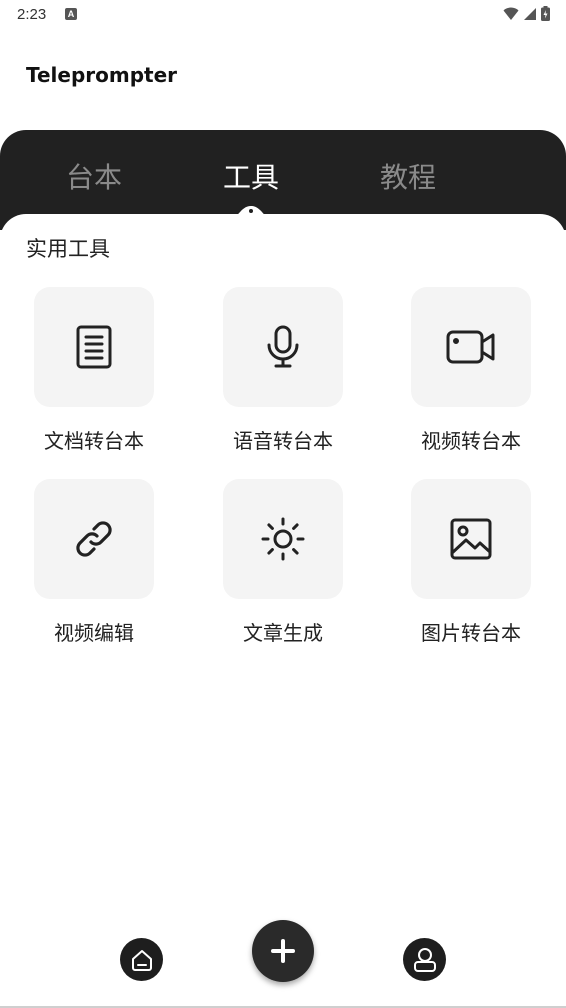 The width and height of the screenshot is (566, 1008). I want to click on tab-tutorial: 教程, so click(408, 176).